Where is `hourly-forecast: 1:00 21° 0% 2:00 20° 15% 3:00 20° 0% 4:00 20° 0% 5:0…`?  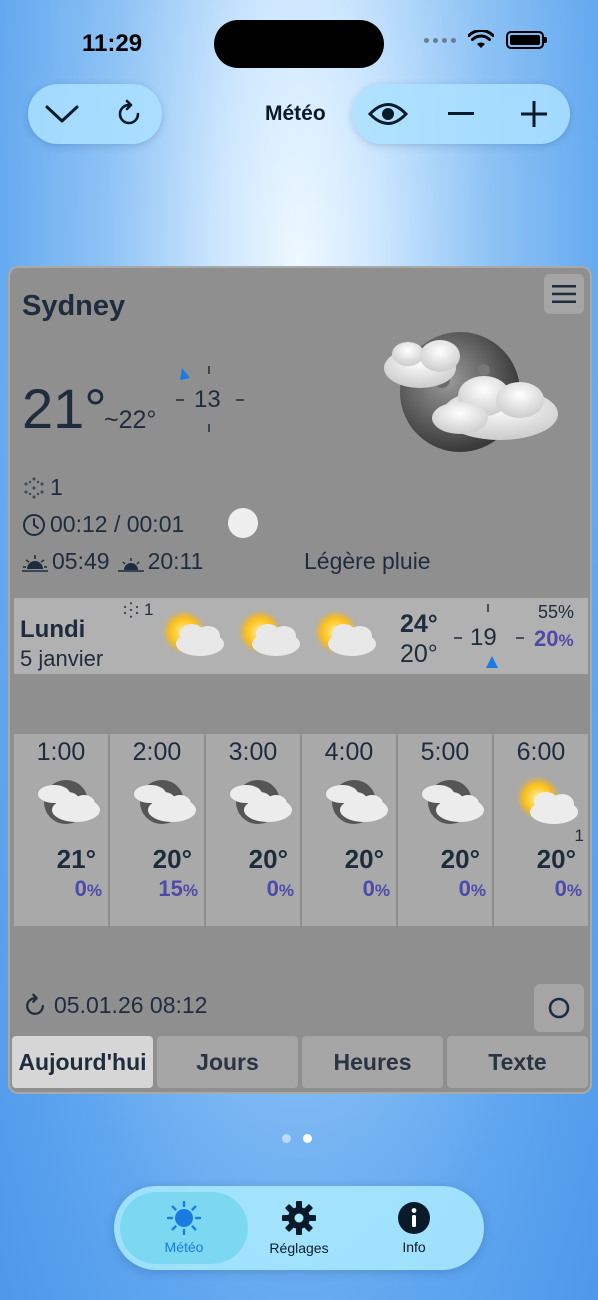
hourly-forecast: 1:00 21° 0% 2:00 20° 15% 3:00 20° 0% 4:00 20° 0% 5:0… is located at coordinates (301, 830).